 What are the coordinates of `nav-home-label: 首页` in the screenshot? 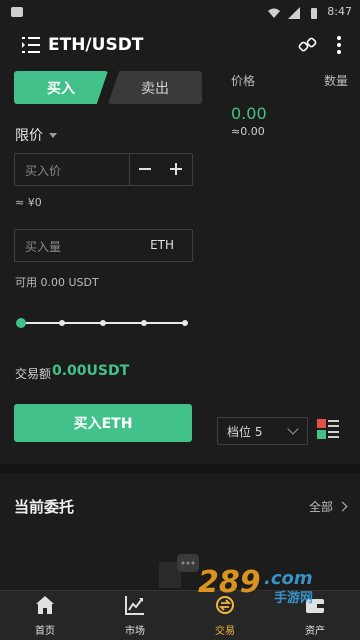 It's located at (45, 631).